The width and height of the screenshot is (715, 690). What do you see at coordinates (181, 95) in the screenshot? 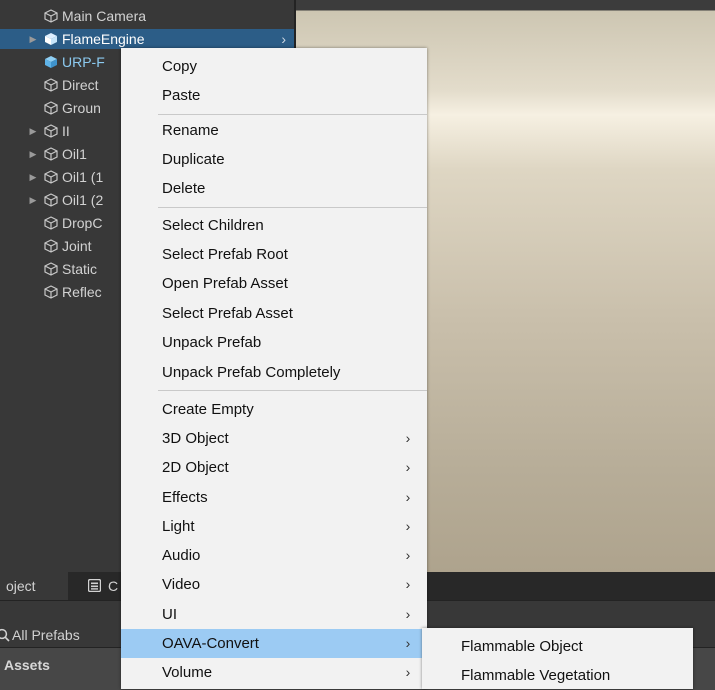
I see `menu-item-label: Paste` at bounding box center [181, 95].